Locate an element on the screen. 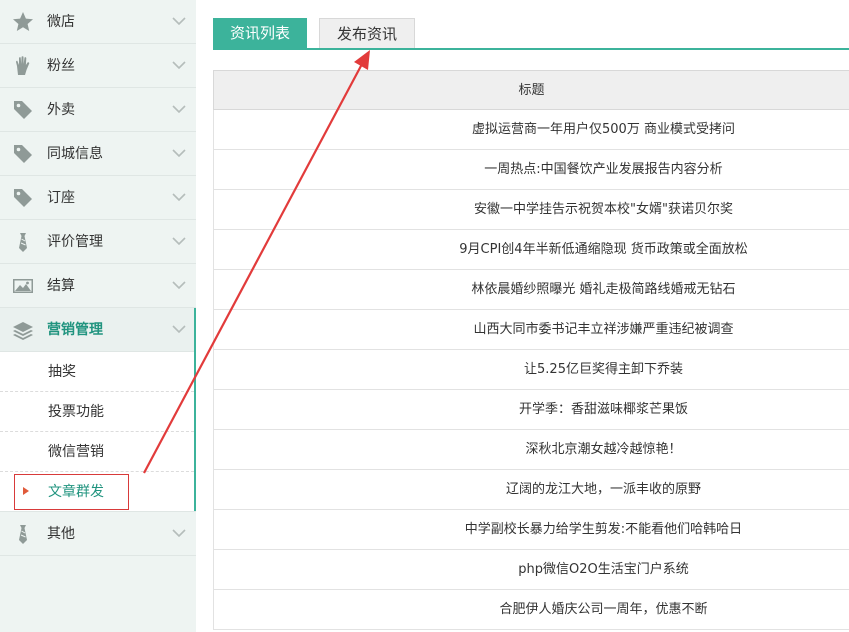 The image size is (849, 632). tab-news-list: 资讯列表 is located at coordinates (260, 33).